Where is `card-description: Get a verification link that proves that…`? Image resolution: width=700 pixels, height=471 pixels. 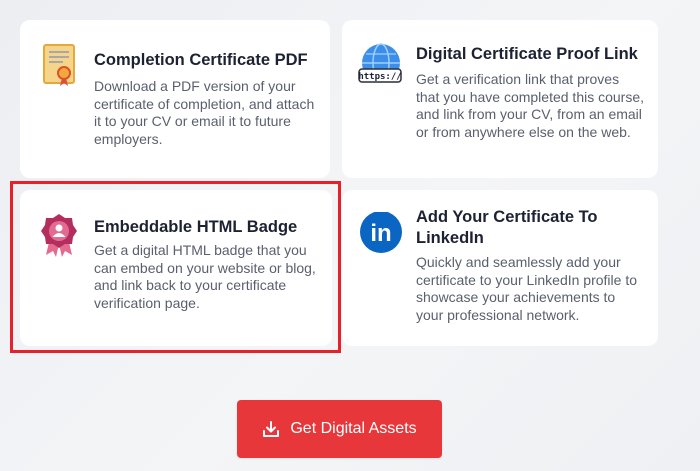
card-description: Get a verification link that proves that… is located at coordinates (530, 105).